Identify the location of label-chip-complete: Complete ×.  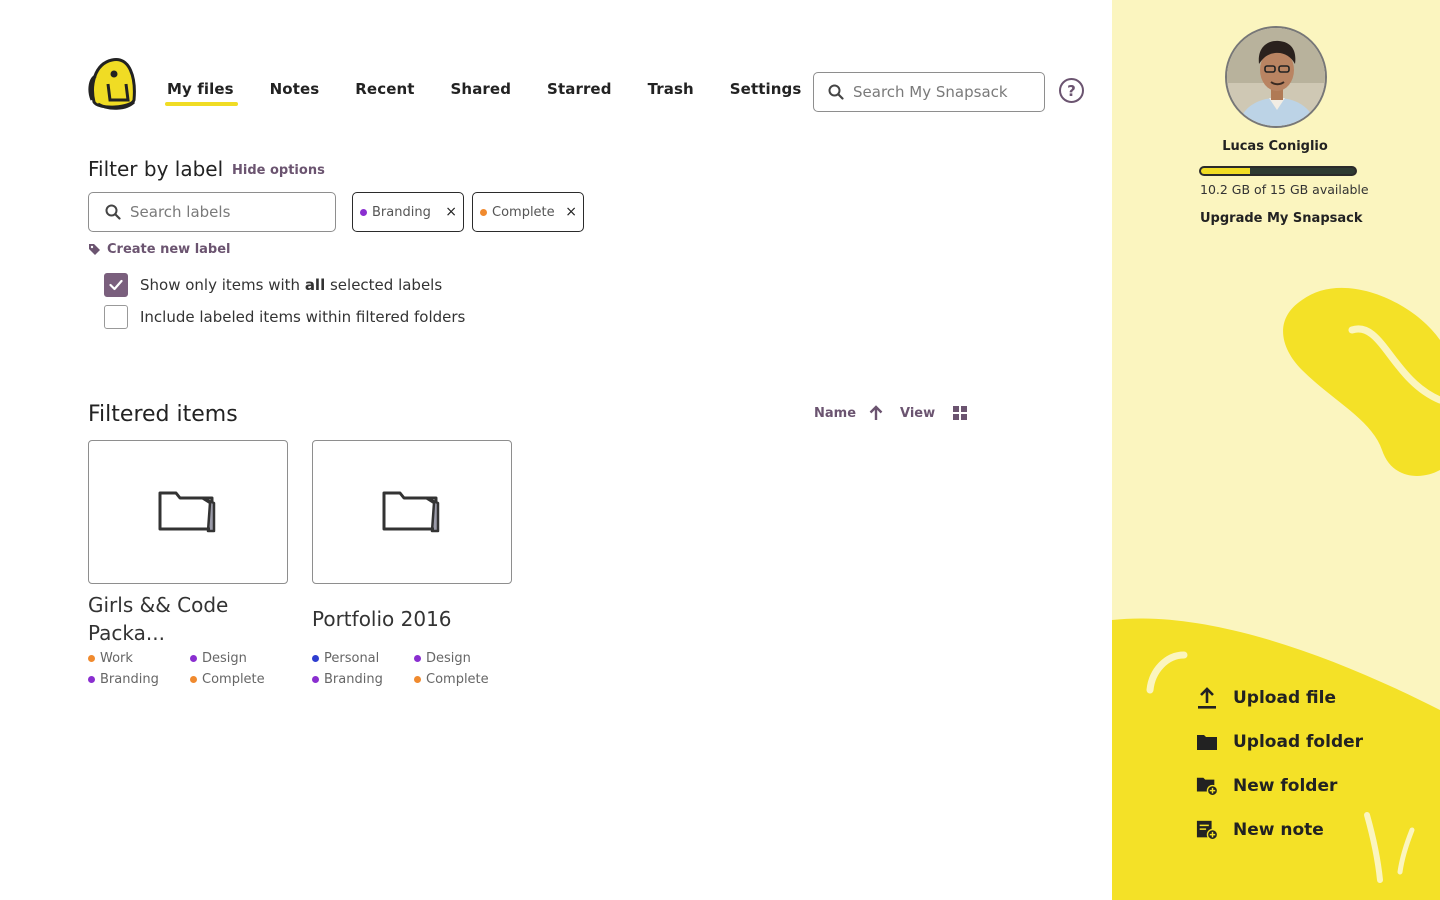
(528, 212).